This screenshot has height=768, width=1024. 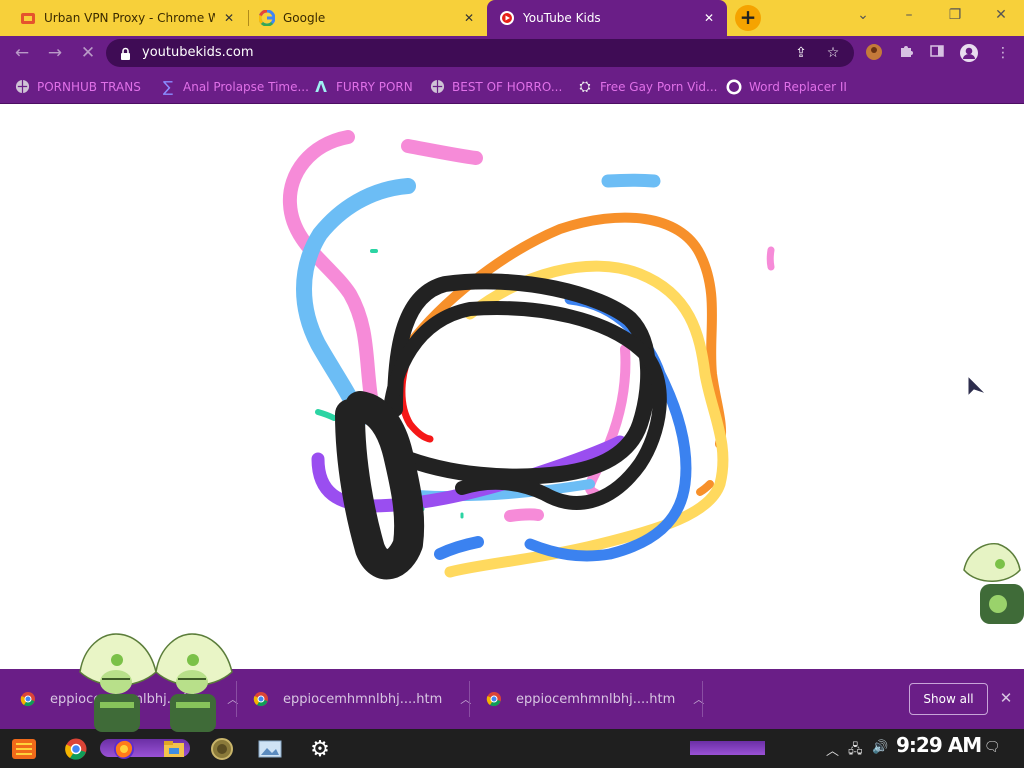 What do you see at coordinates (801, 53) in the screenshot?
I see `share-icon: ⇪` at bounding box center [801, 53].